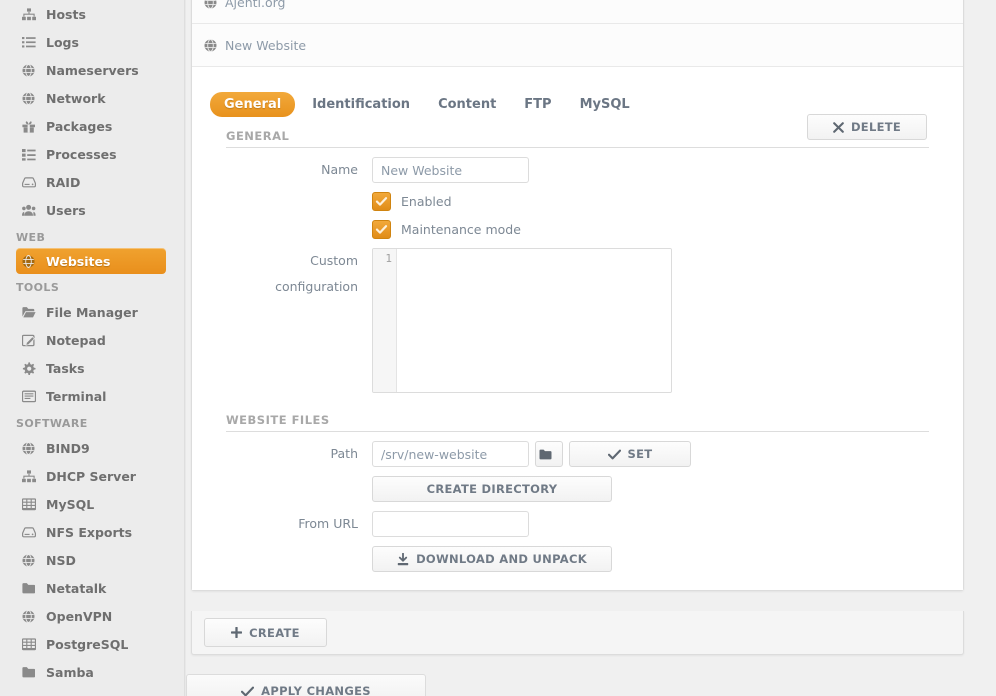 The width and height of the screenshot is (996, 696). Describe the element at coordinates (70, 672) in the screenshot. I see `sidebar-item-label: Samba` at that location.